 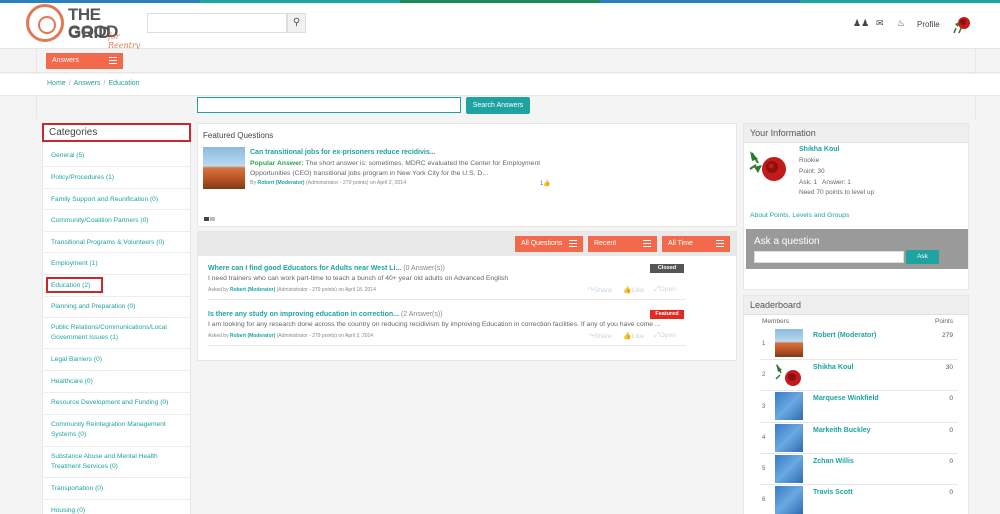 What do you see at coordinates (799, 215) in the screenshot?
I see `about-points-link: About Points, Levels and Groups` at bounding box center [799, 215].